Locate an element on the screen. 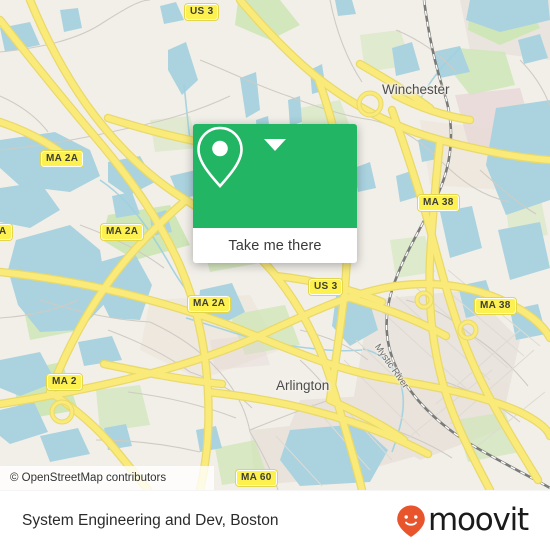  popup-tail-arrow is located at coordinates (275, 145).